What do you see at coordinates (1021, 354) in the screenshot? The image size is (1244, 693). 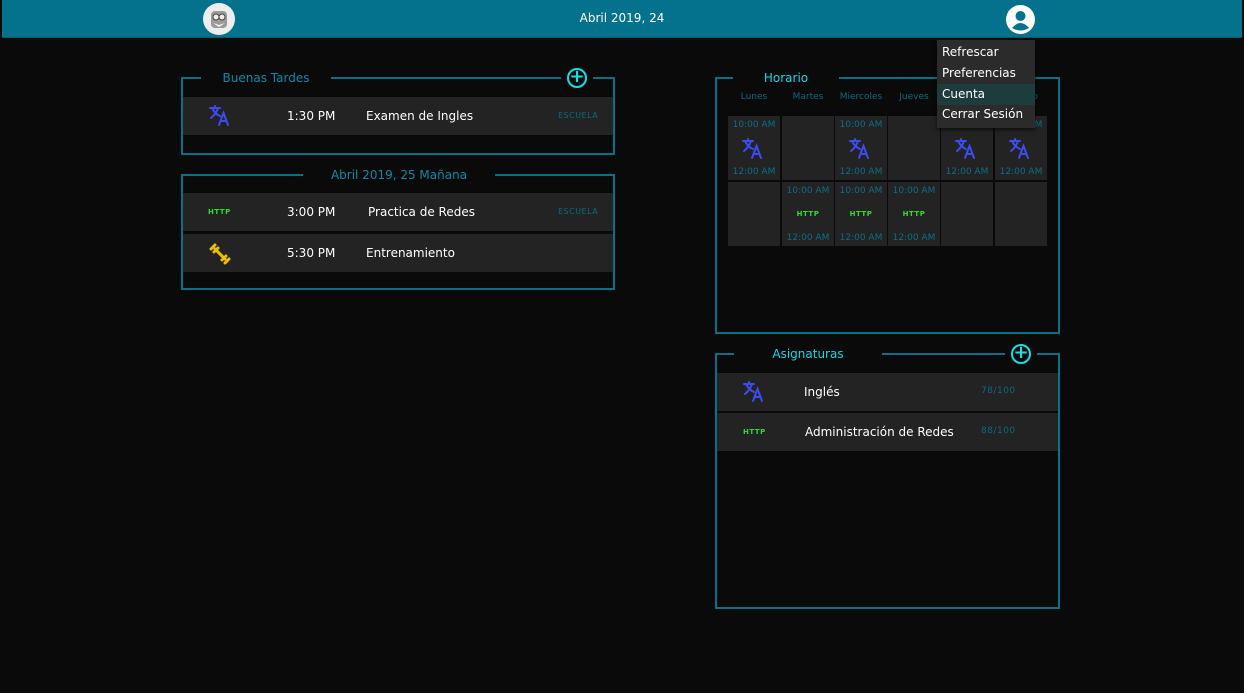 I see `add-subject-button: +` at bounding box center [1021, 354].